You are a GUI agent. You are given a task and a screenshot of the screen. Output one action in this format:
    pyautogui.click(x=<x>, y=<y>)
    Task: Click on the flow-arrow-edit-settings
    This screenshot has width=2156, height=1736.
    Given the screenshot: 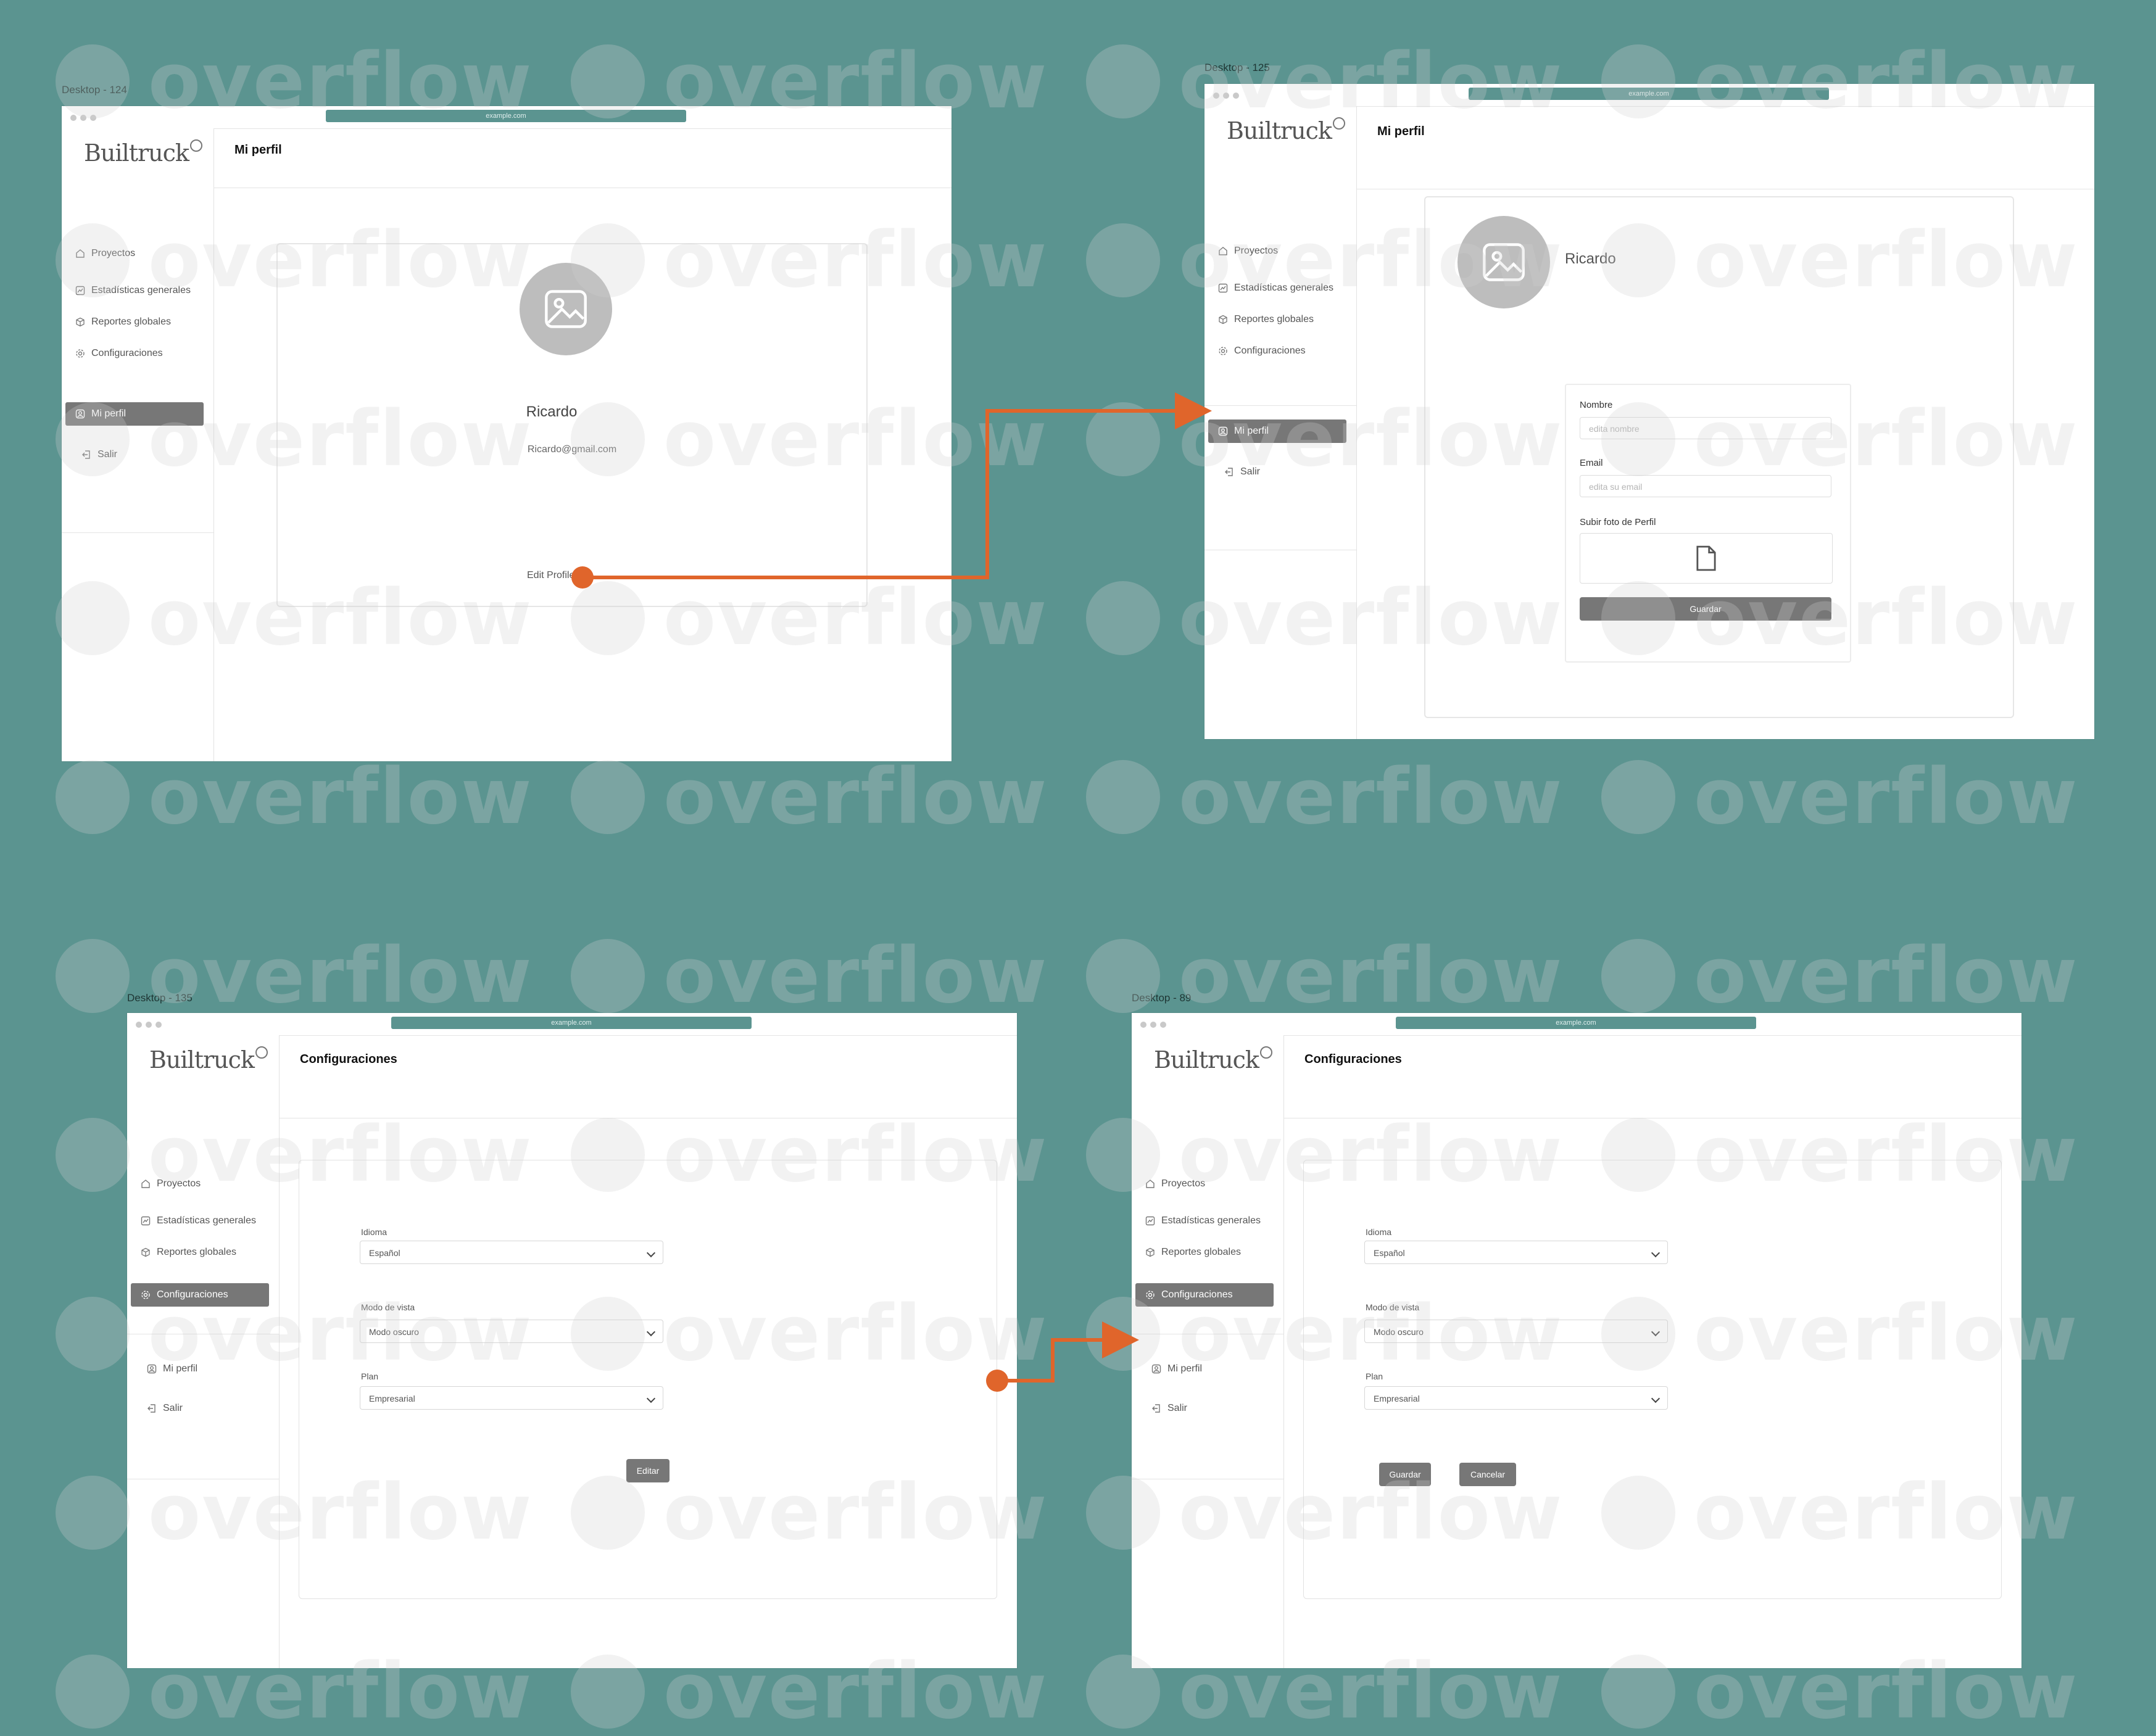 What is the action you would take?
    pyautogui.click(x=1062, y=1356)
    